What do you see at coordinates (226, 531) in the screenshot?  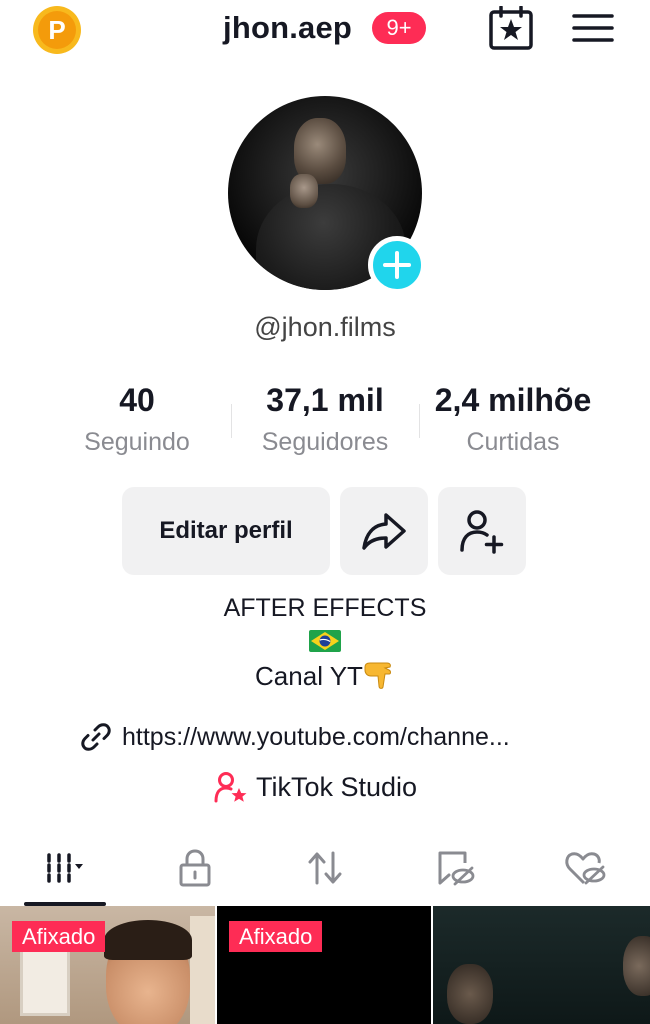 I see `edit-profile-button: Editar perfil` at bounding box center [226, 531].